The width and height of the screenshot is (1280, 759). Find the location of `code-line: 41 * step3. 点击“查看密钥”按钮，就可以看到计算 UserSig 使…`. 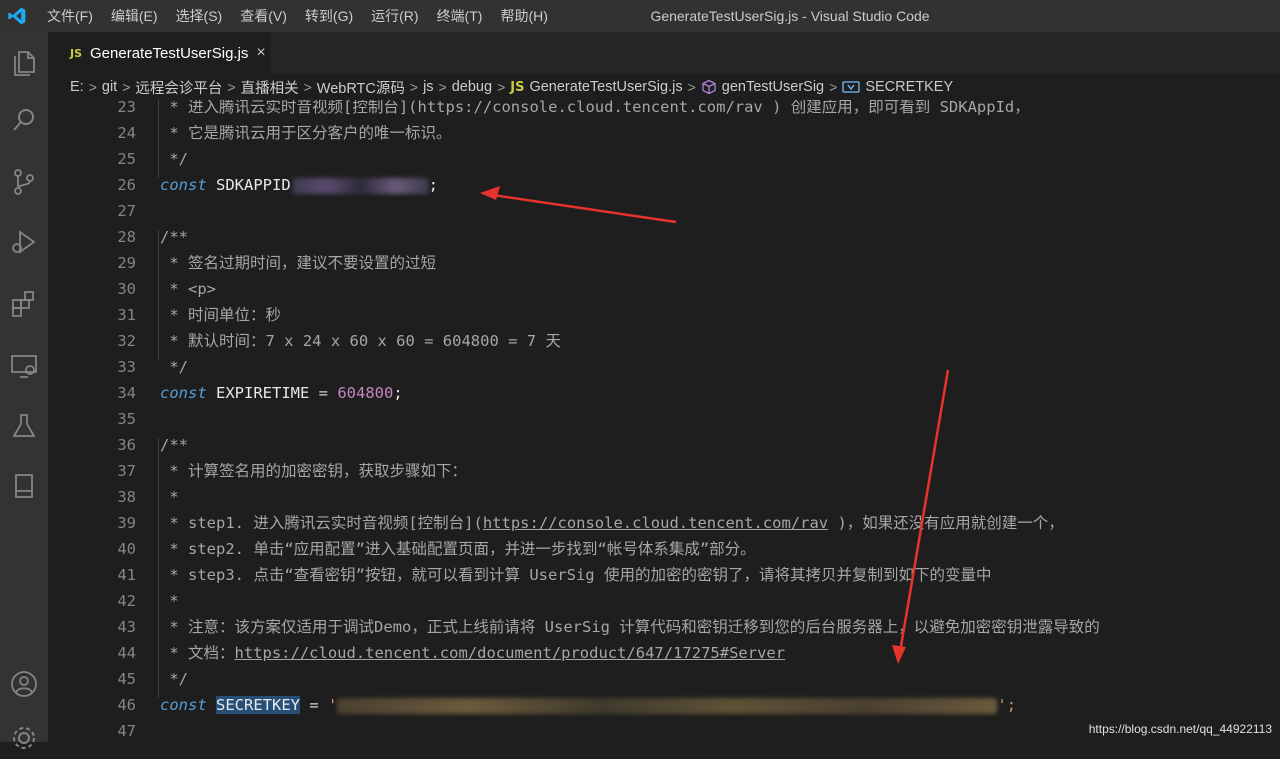

code-line: 41 * step3. 点击“查看密钥”按钮，就可以看到计算 UserSig 使… is located at coordinates (554, 575).